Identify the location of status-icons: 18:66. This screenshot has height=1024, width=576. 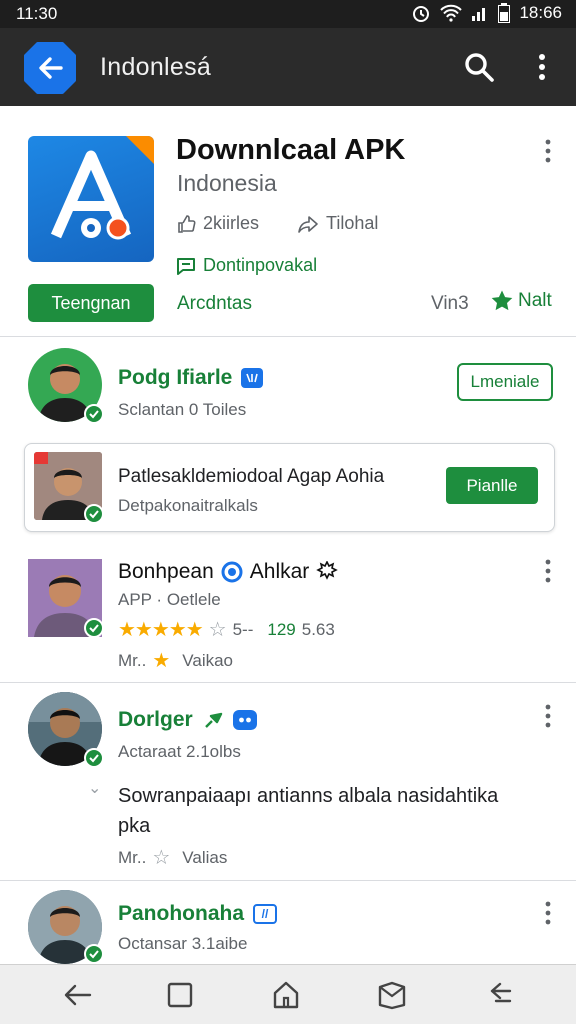
(486, 13).